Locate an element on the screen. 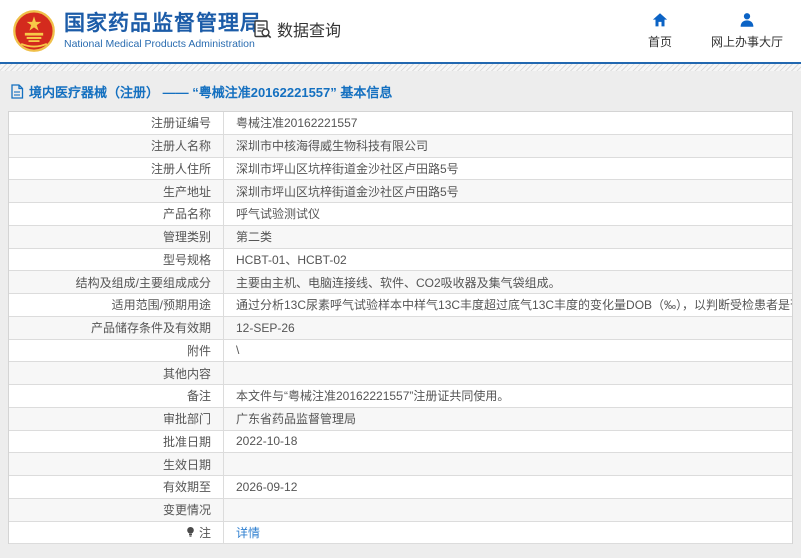  home-icon is located at coordinates (660, 20).